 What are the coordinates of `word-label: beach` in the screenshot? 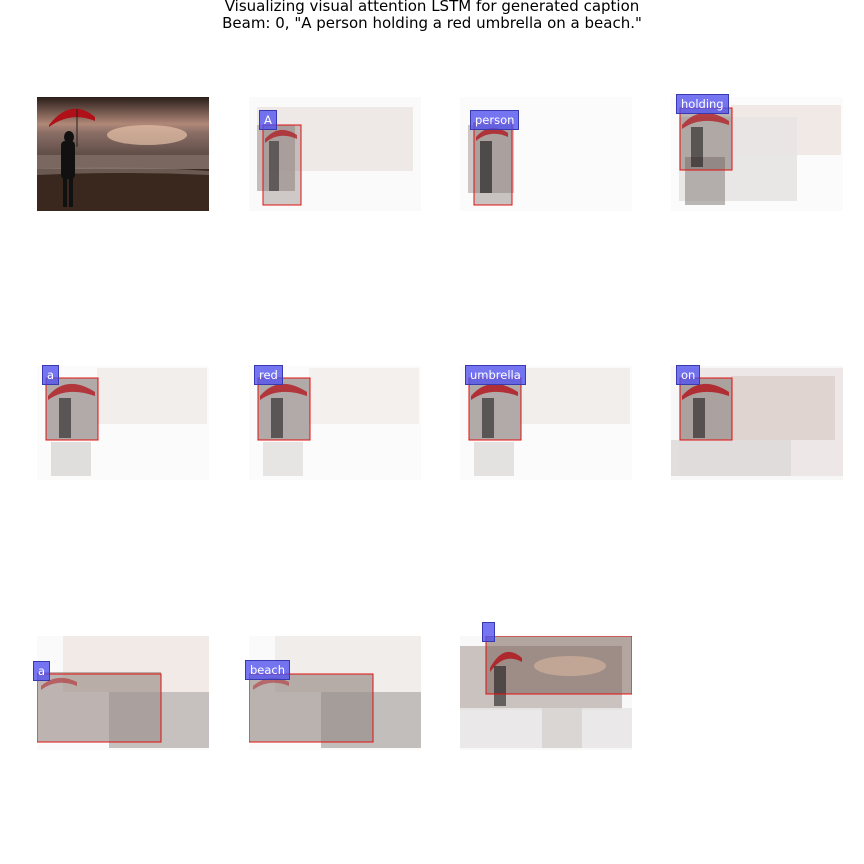 It's located at (268, 670).